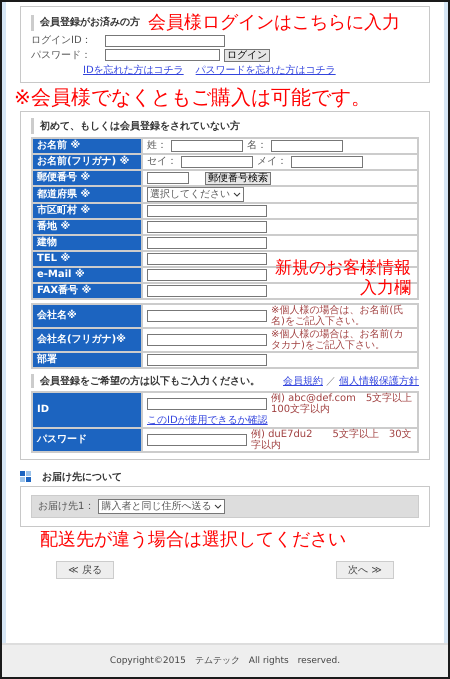 The width and height of the screenshot is (450, 679). Describe the element at coordinates (133, 70) in the screenshot. I see `forgot-link: IDを忘れた方はコチラ` at that location.